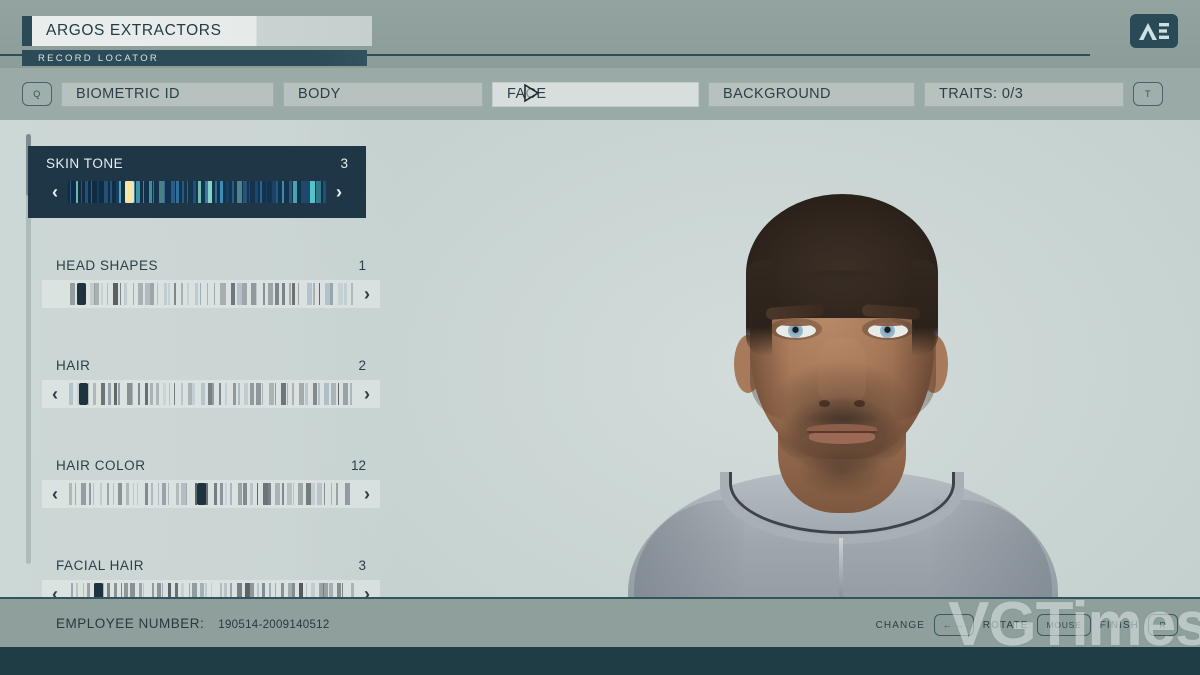 The image size is (1200, 675). Describe the element at coordinates (1027, 625) in the screenshot. I see `control-hints: CHANGE ← → ROTATE MOUSE FINISH R` at that location.